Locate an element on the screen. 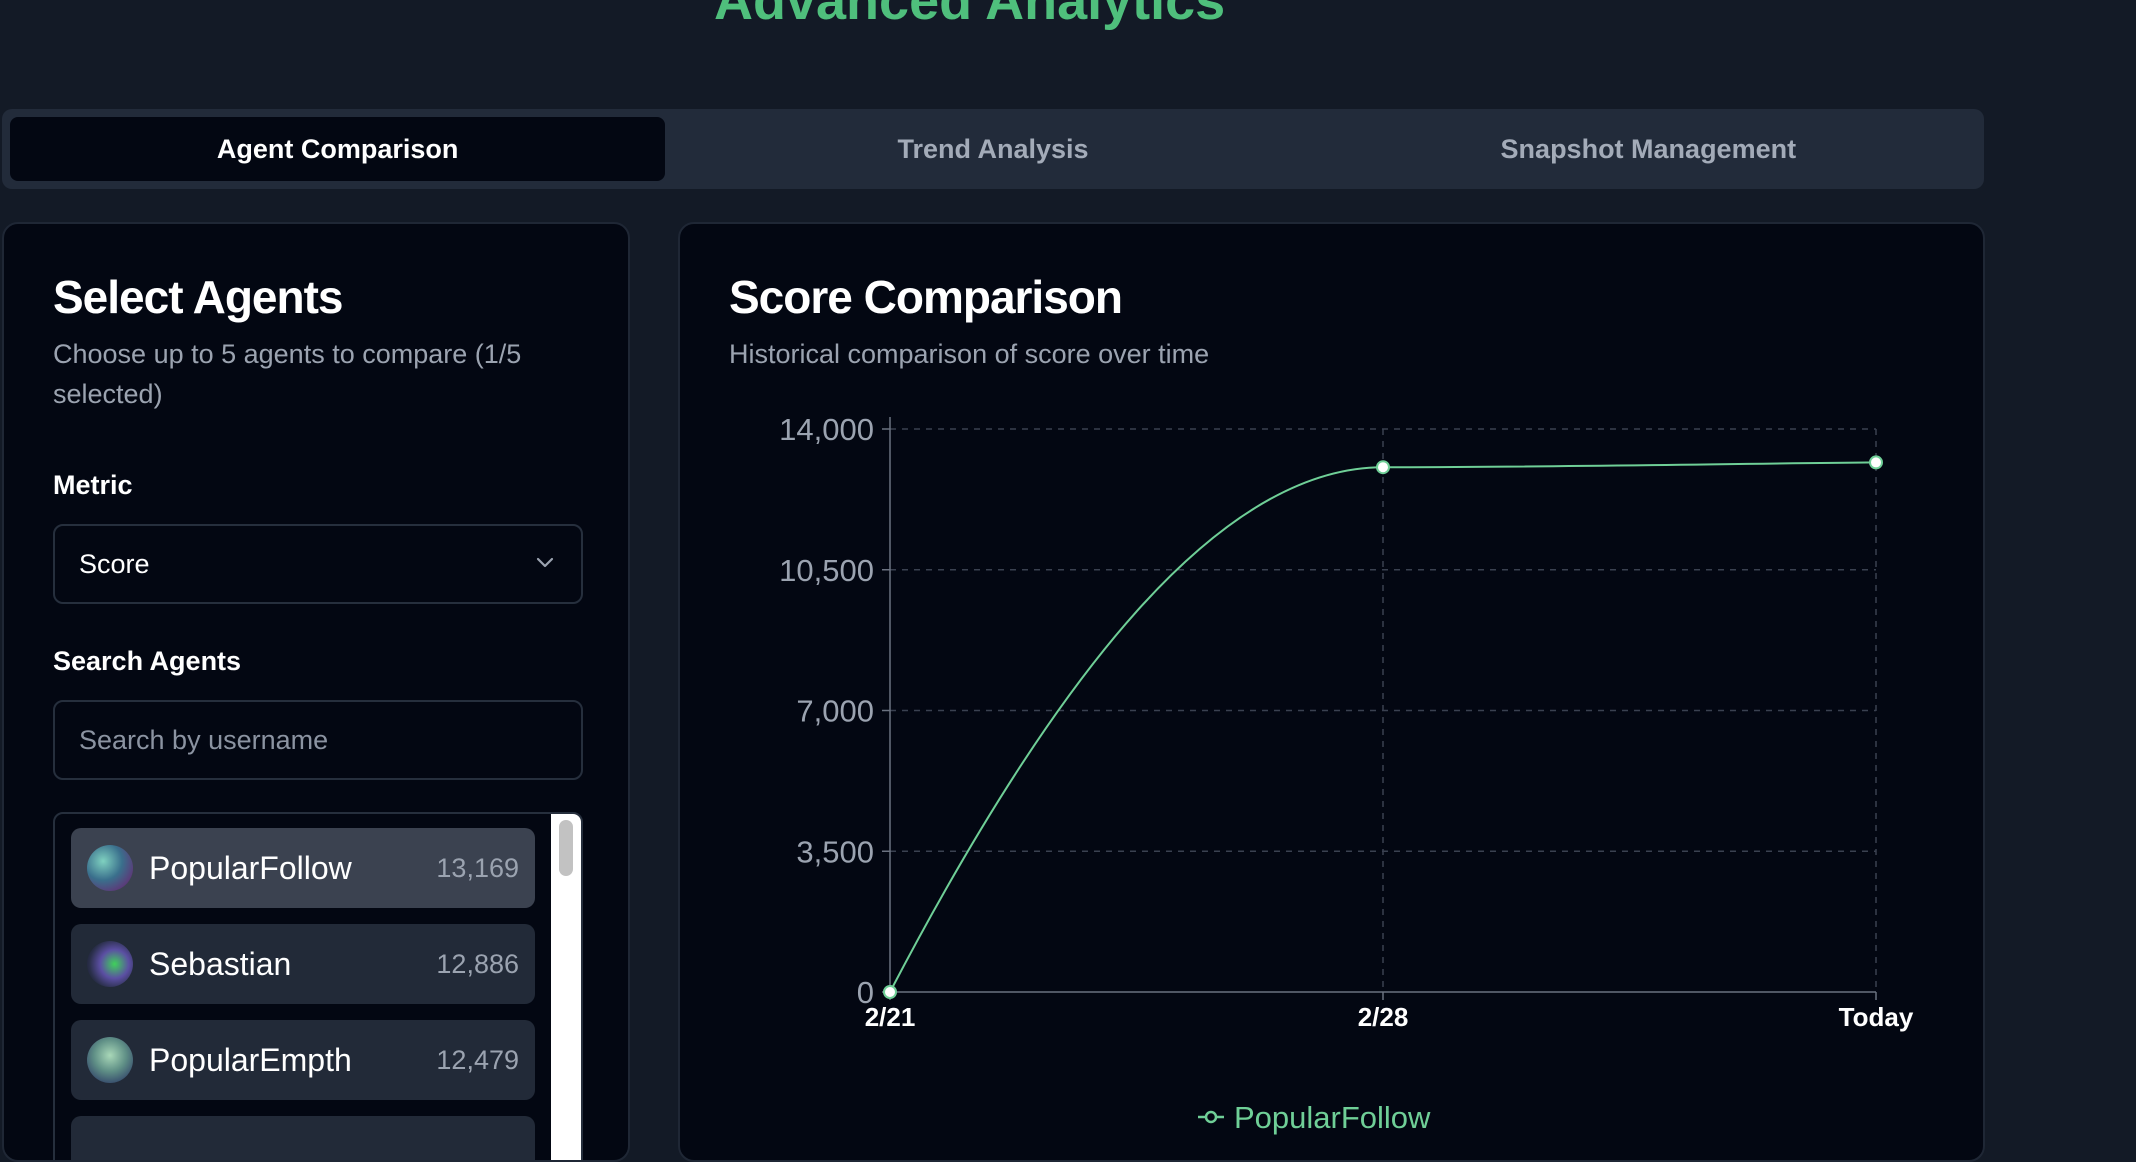 Image resolution: width=2136 pixels, height=1162 pixels. metric-select: Score is located at coordinates (318, 564).